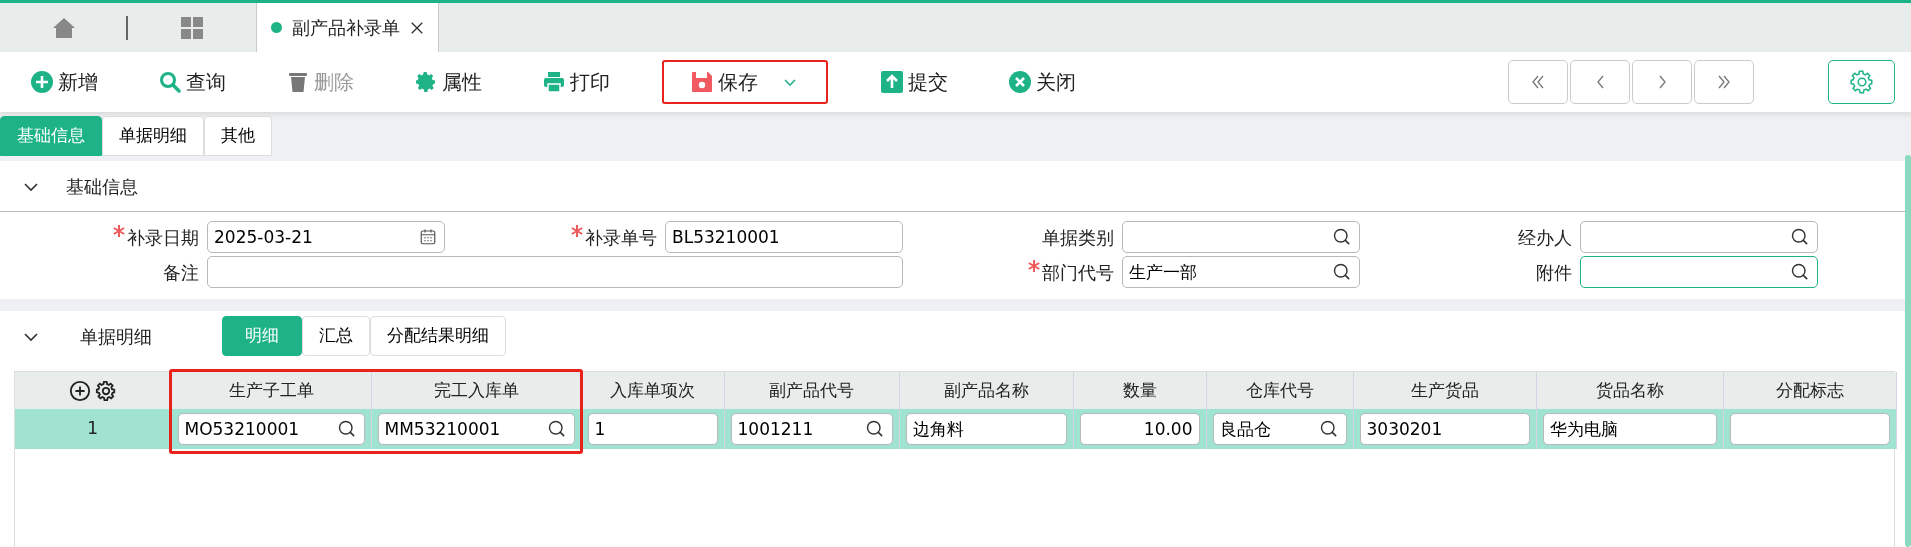 This screenshot has height=547, width=1911. What do you see at coordinates (1279, 429) in the screenshot?
I see `lookup-field: 良品仓` at bounding box center [1279, 429].